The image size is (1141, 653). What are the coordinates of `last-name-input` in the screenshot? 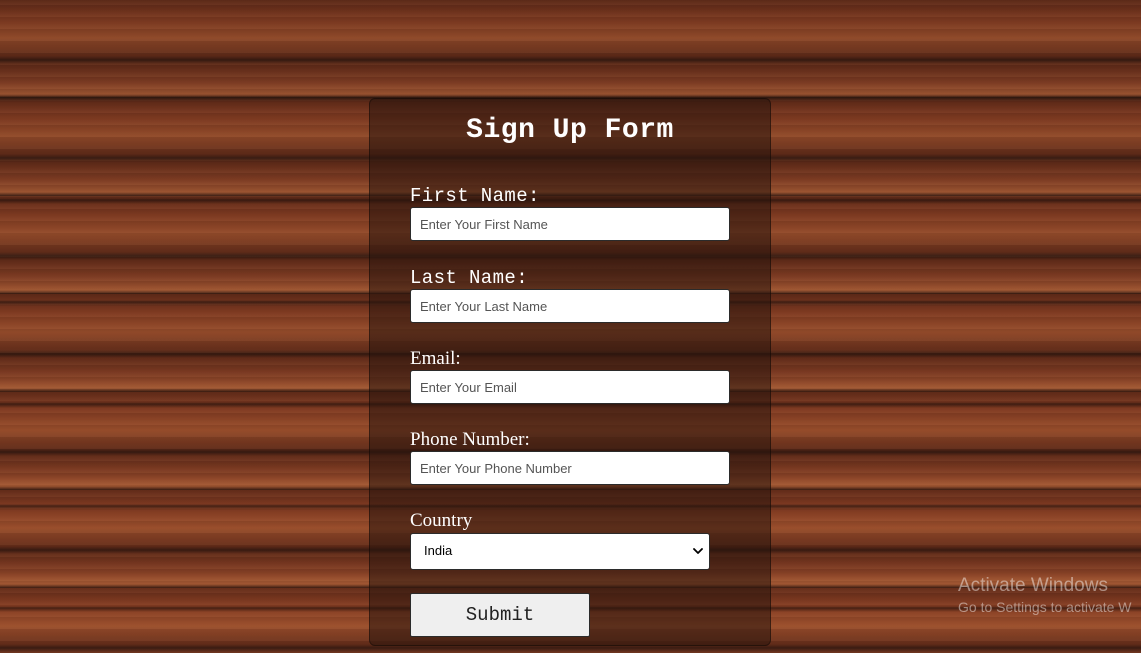 It's located at (570, 306).